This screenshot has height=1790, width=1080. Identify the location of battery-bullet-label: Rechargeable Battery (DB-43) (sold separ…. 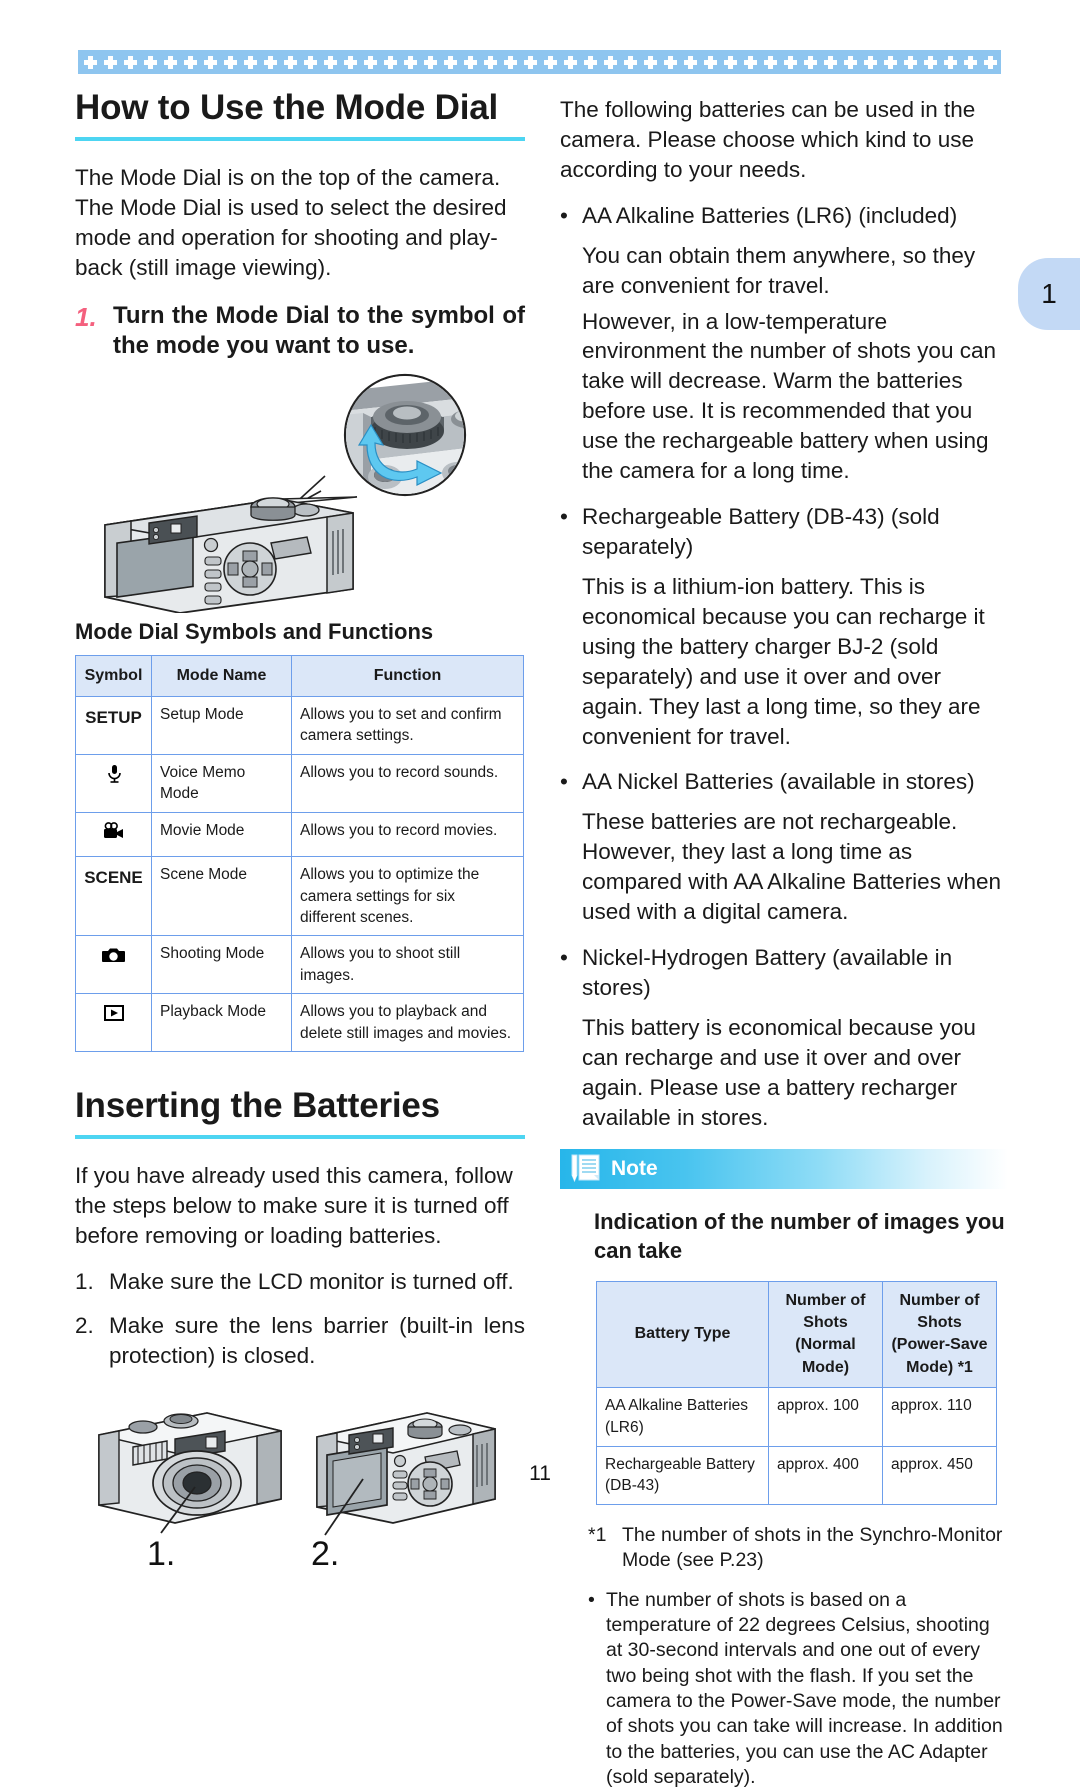
(761, 531).